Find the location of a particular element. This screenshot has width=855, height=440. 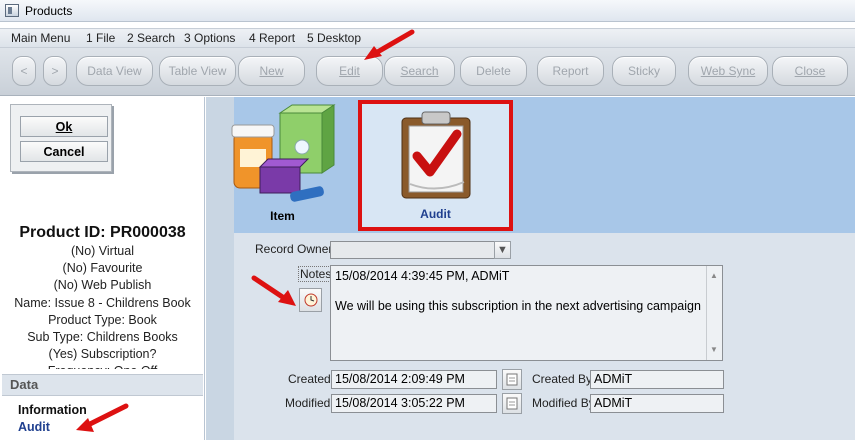

created-by-field: ADMiT is located at coordinates (657, 379).